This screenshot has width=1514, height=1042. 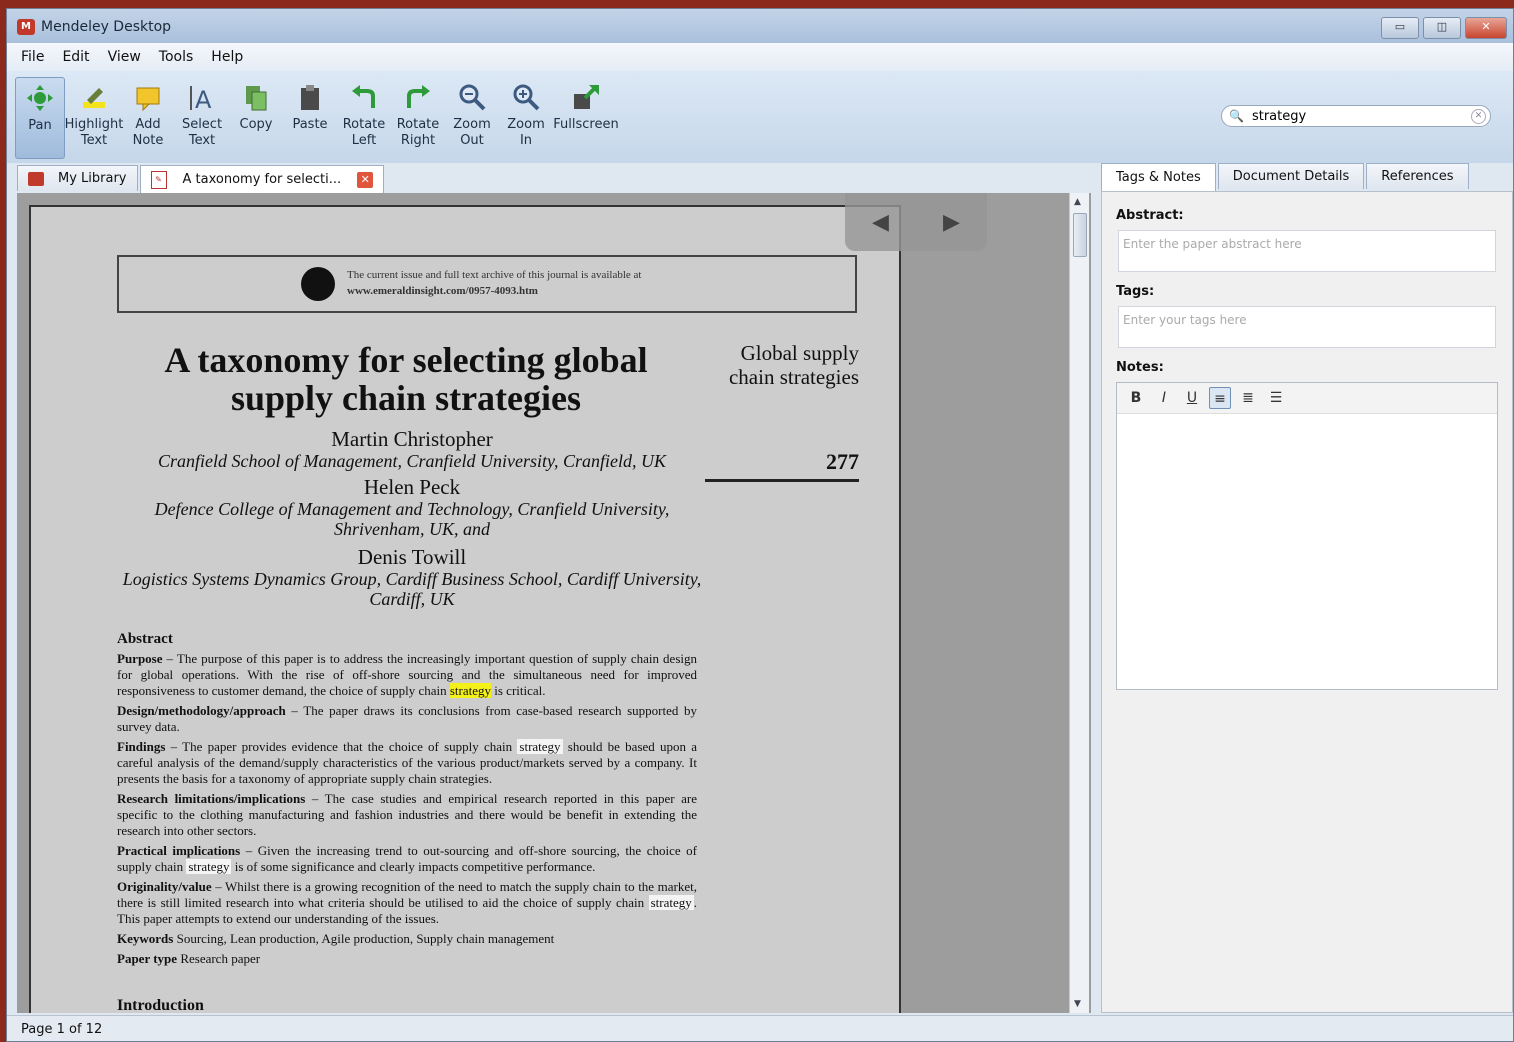 What do you see at coordinates (782, 465) in the screenshot?
I see `journal-page-number: 277` at bounding box center [782, 465].